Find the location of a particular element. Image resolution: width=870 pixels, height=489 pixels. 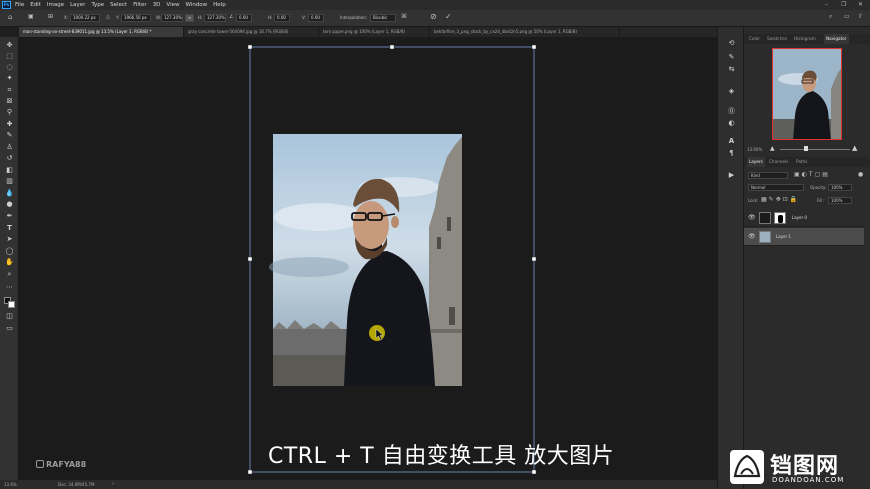

h-skew-input: 0.00 is located at coordinates (282, 18).